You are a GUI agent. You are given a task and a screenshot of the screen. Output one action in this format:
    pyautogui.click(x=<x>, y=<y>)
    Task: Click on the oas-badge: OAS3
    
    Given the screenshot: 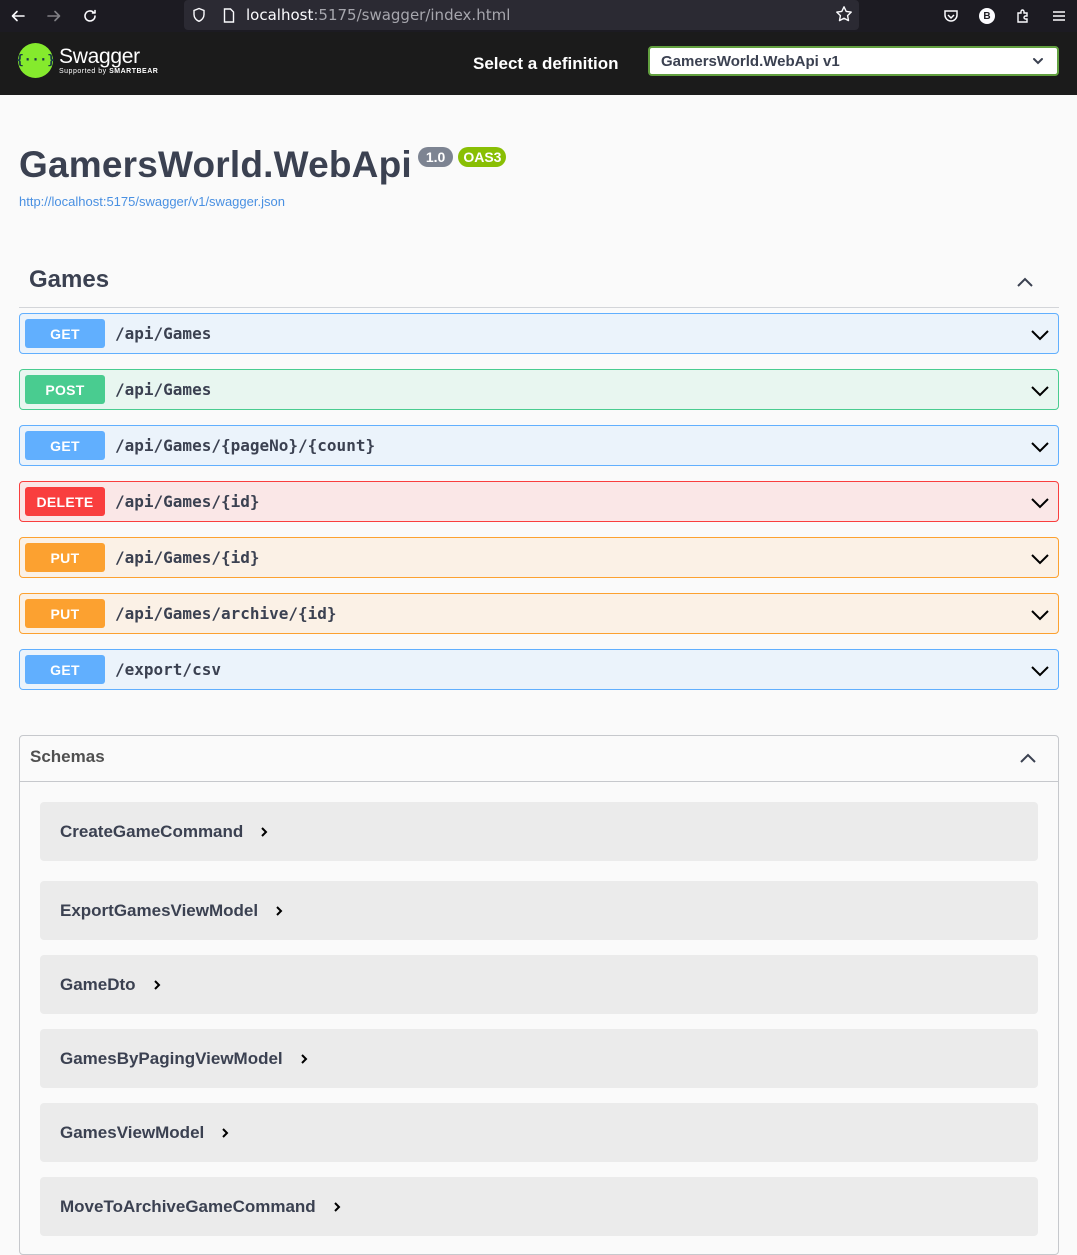 What is the action you would take?
    pyautogui.click(x=482, y=157)
    